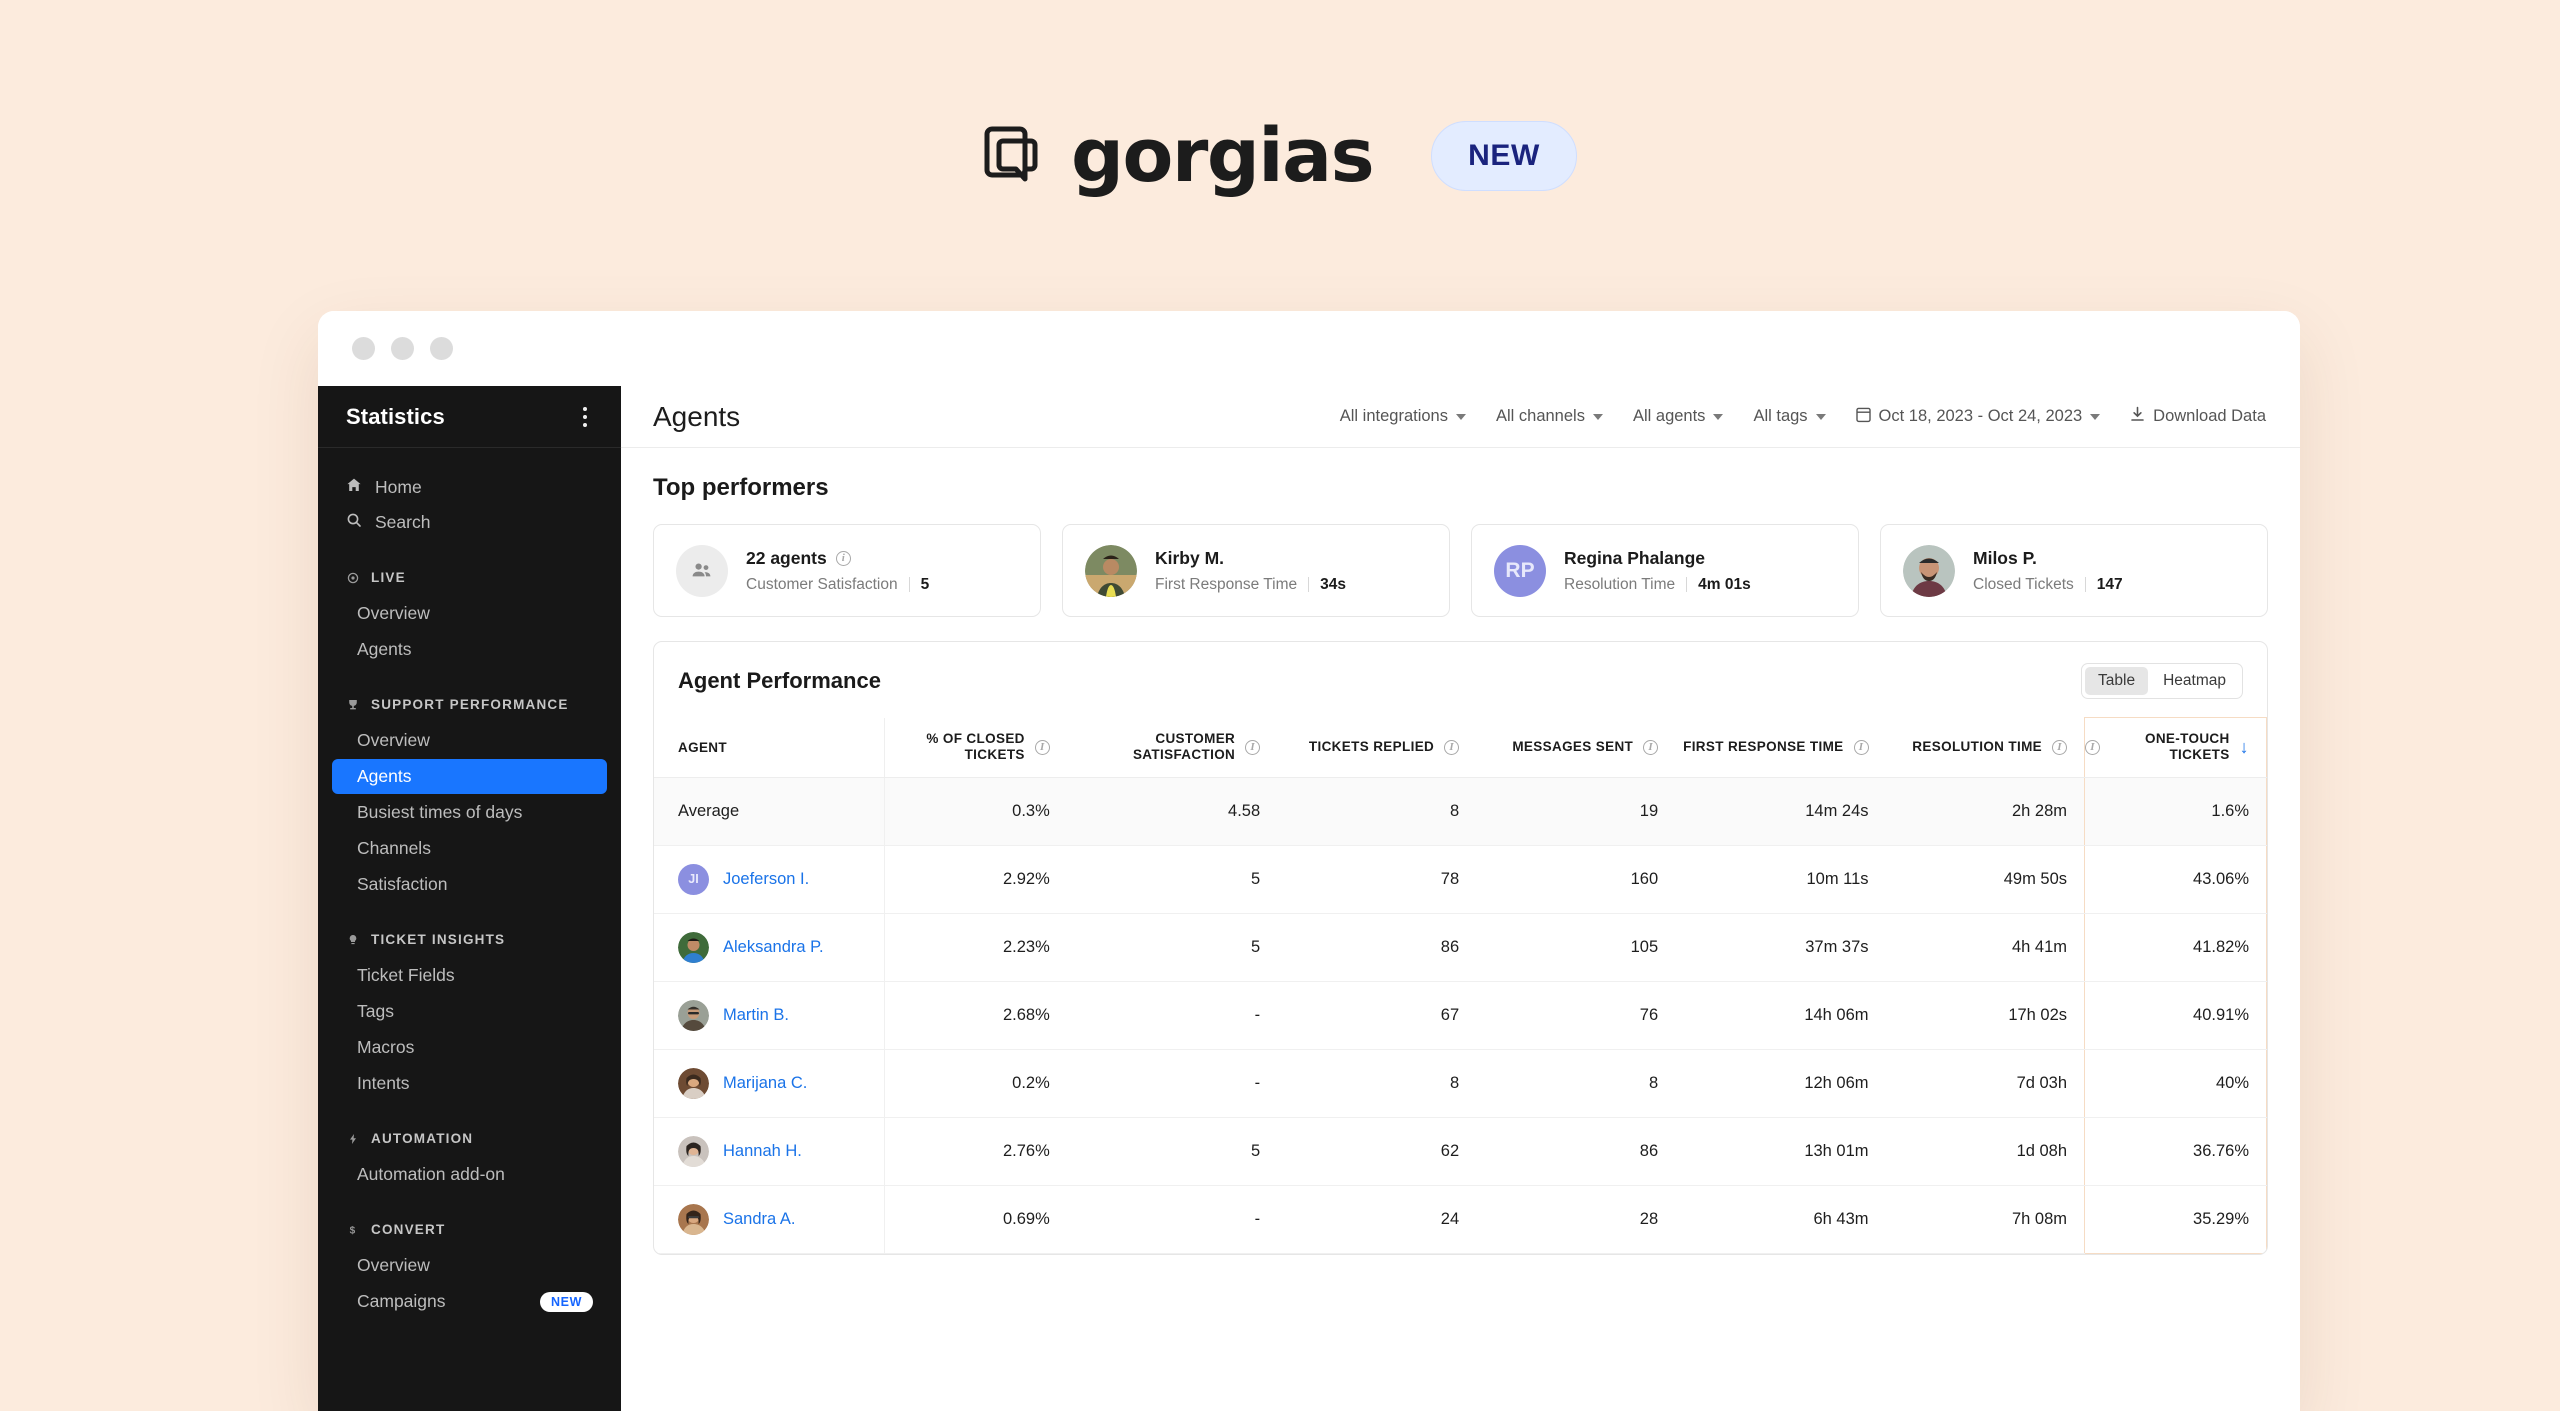 Image resolution: width=2560 pixels, height=1411 pixels. What do you see at coordinates (469, 1083) in the screenshot?
I see `sidebar-item-intents: Intents` at bounding box center [469, 1083].